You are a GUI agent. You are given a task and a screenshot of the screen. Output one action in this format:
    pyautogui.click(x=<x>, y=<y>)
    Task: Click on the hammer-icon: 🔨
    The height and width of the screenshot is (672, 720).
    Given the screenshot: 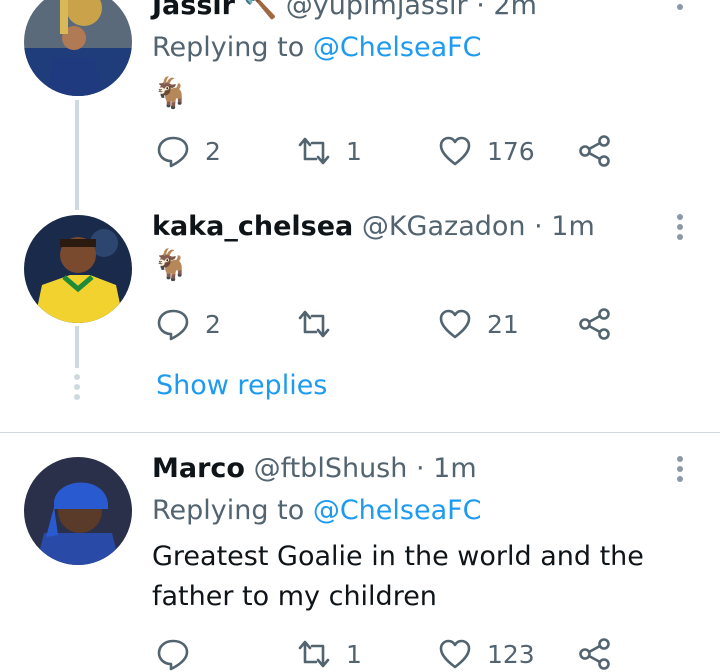 What is the action you would take?
    pyautogui.click(x=260, y=10)
    